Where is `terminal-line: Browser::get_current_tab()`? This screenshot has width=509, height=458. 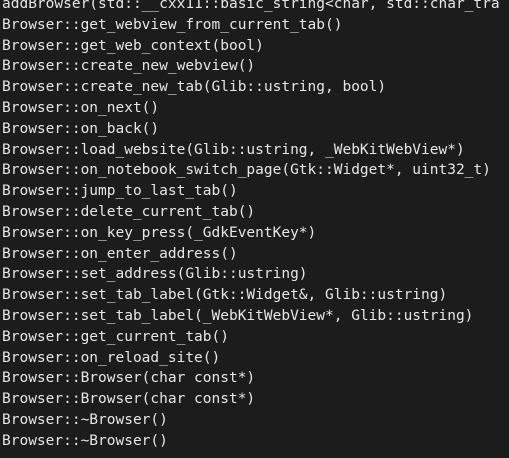
terminal-line: Browser::get_current_tab() is located at coordinates (115, 336).